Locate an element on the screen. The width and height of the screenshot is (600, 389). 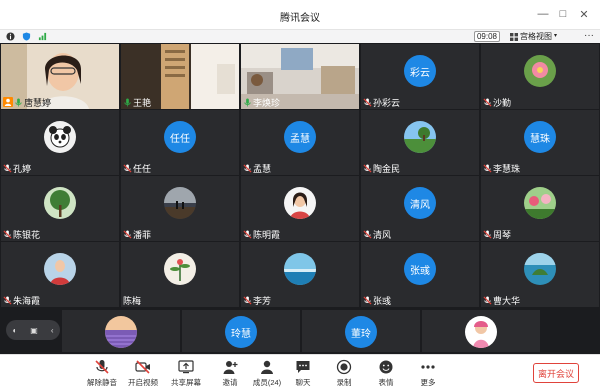
status-more-icon: ··· is located at coordinates (589, 35).